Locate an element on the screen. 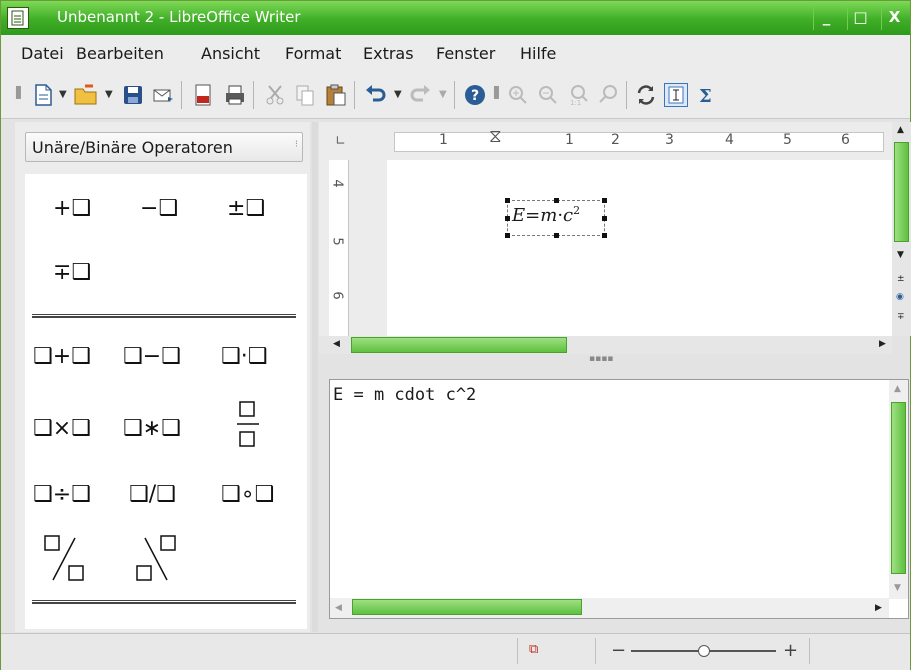 This screenshot has height=670, width=911. separator is located at coordinates (164, 316).